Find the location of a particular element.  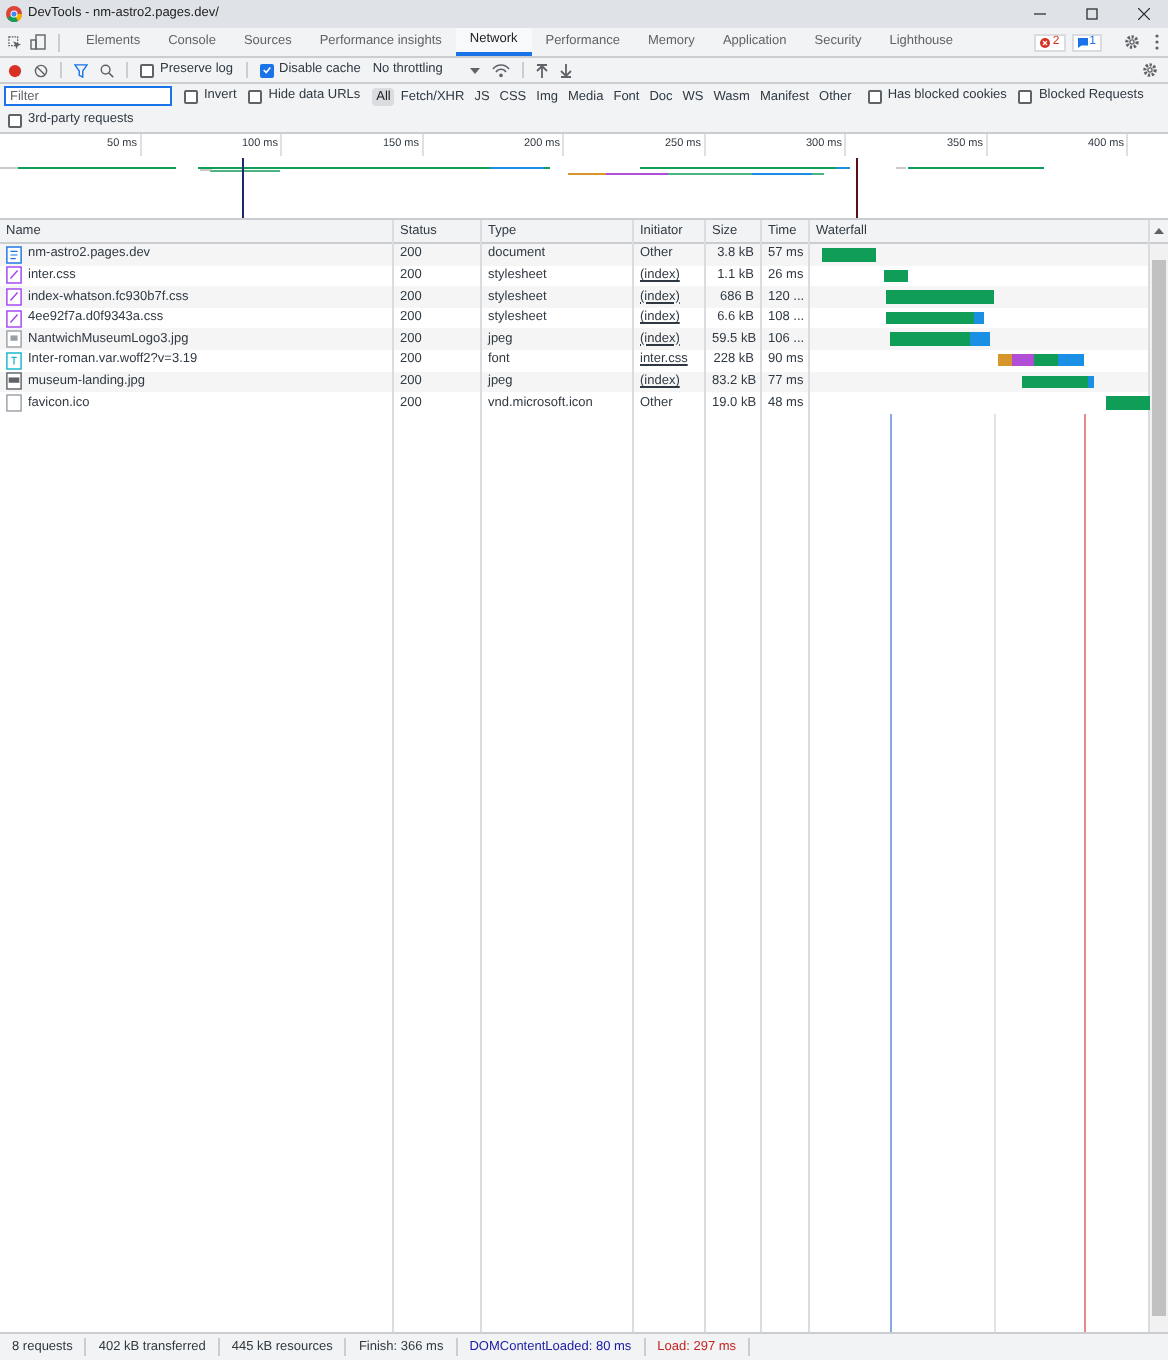

filter-icon is located at coordinates (81, 70).